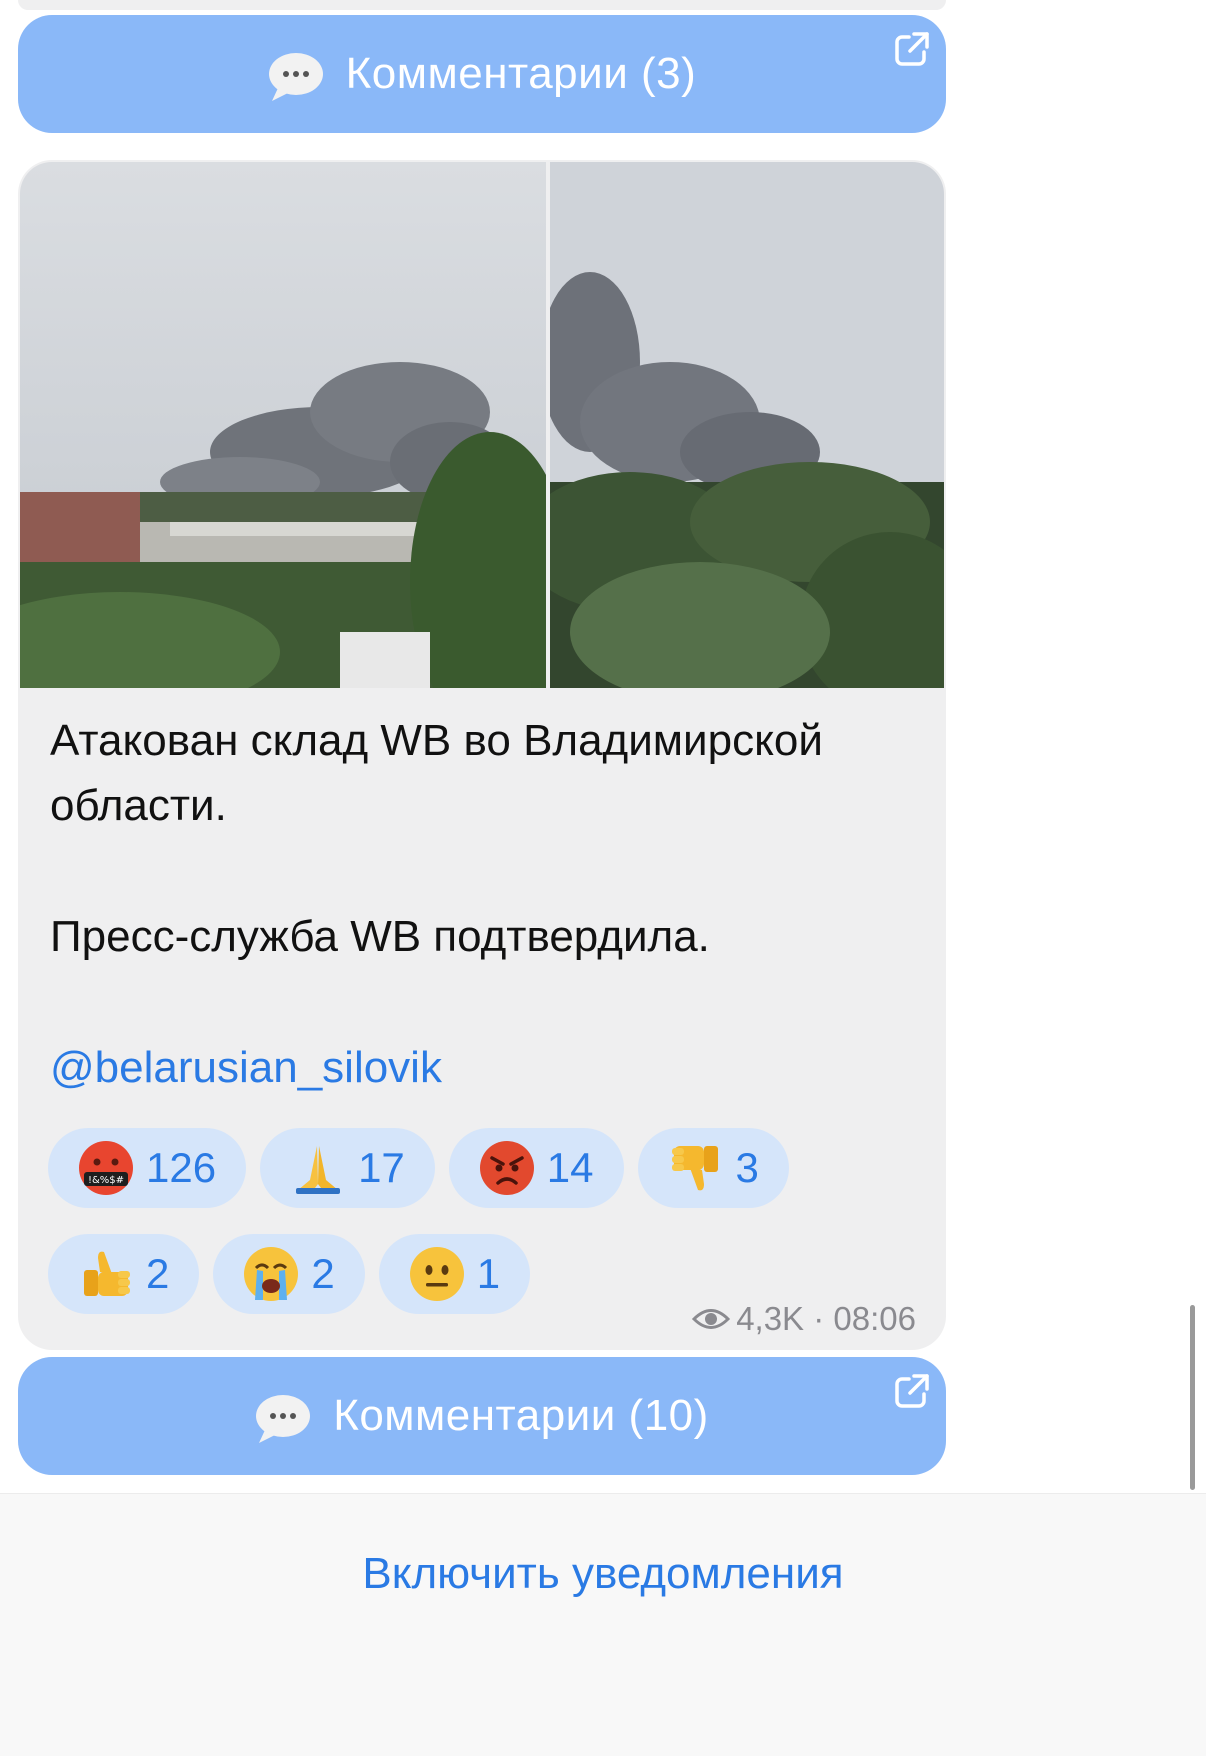 The width and height of the screenshot is (1206, 1756). Describe the element at coordinates (603, 1574) in the screenshot. I see `enable-notifications-button: Включить уведомления` at that location.